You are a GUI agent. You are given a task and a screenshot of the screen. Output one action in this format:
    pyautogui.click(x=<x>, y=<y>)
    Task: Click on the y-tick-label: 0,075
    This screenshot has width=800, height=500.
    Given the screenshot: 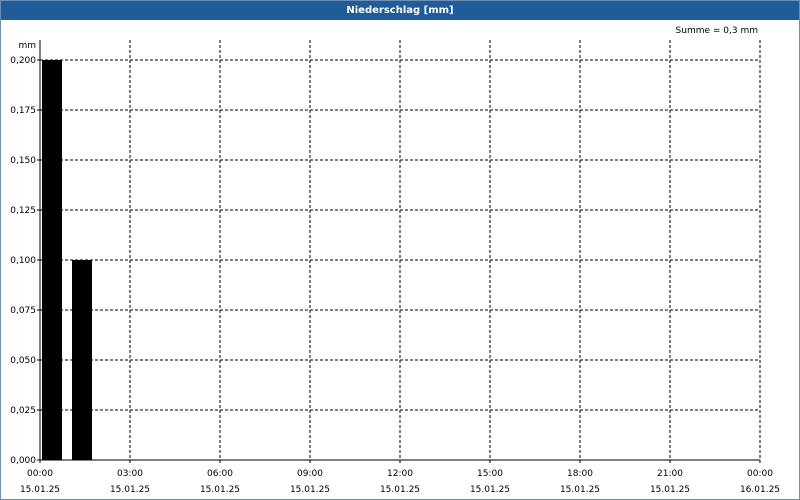 What is the action you would take?
    pyautogui.click(x=23, y=311)
    